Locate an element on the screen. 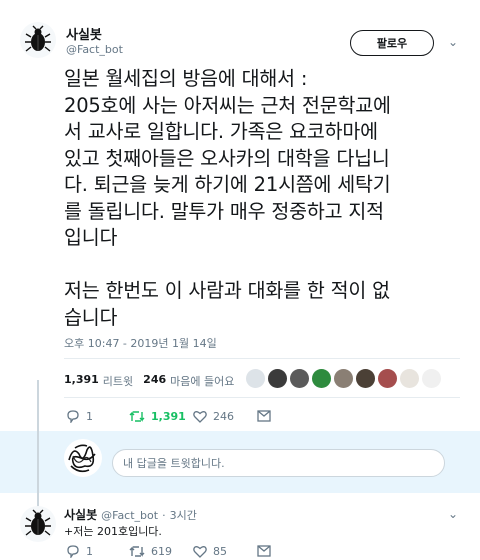 This screenshot has width=480, height=560. author-handle: @Fact_bot is located at coordinates (94, 49).